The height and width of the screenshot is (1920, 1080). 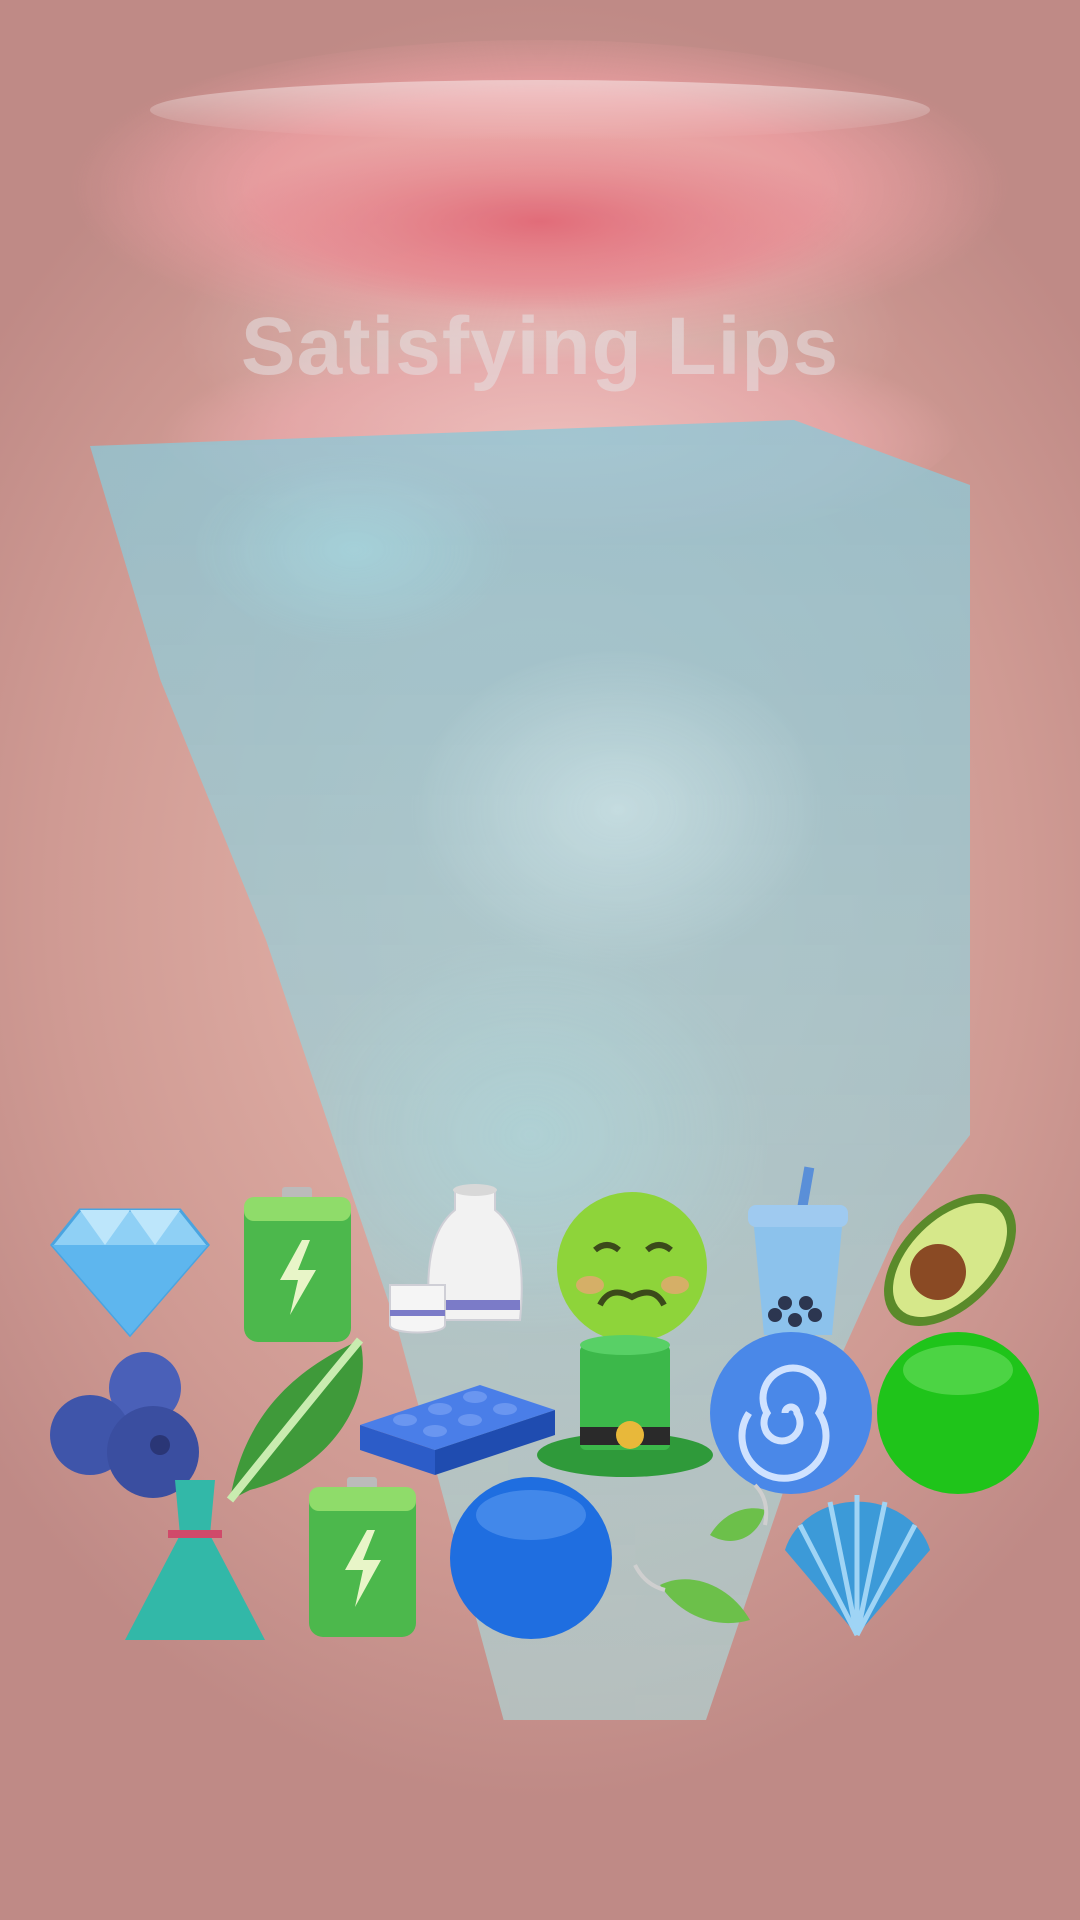 I want to click on nauseated-face-icon, so click(x=632, y=1267).